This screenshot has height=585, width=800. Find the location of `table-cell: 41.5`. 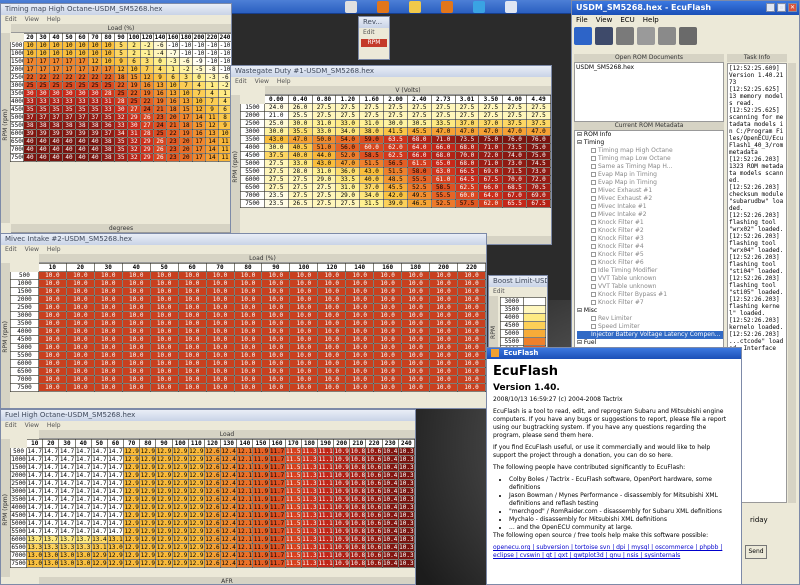

table-cell: 41.5 is located at coordinates (395, 131).